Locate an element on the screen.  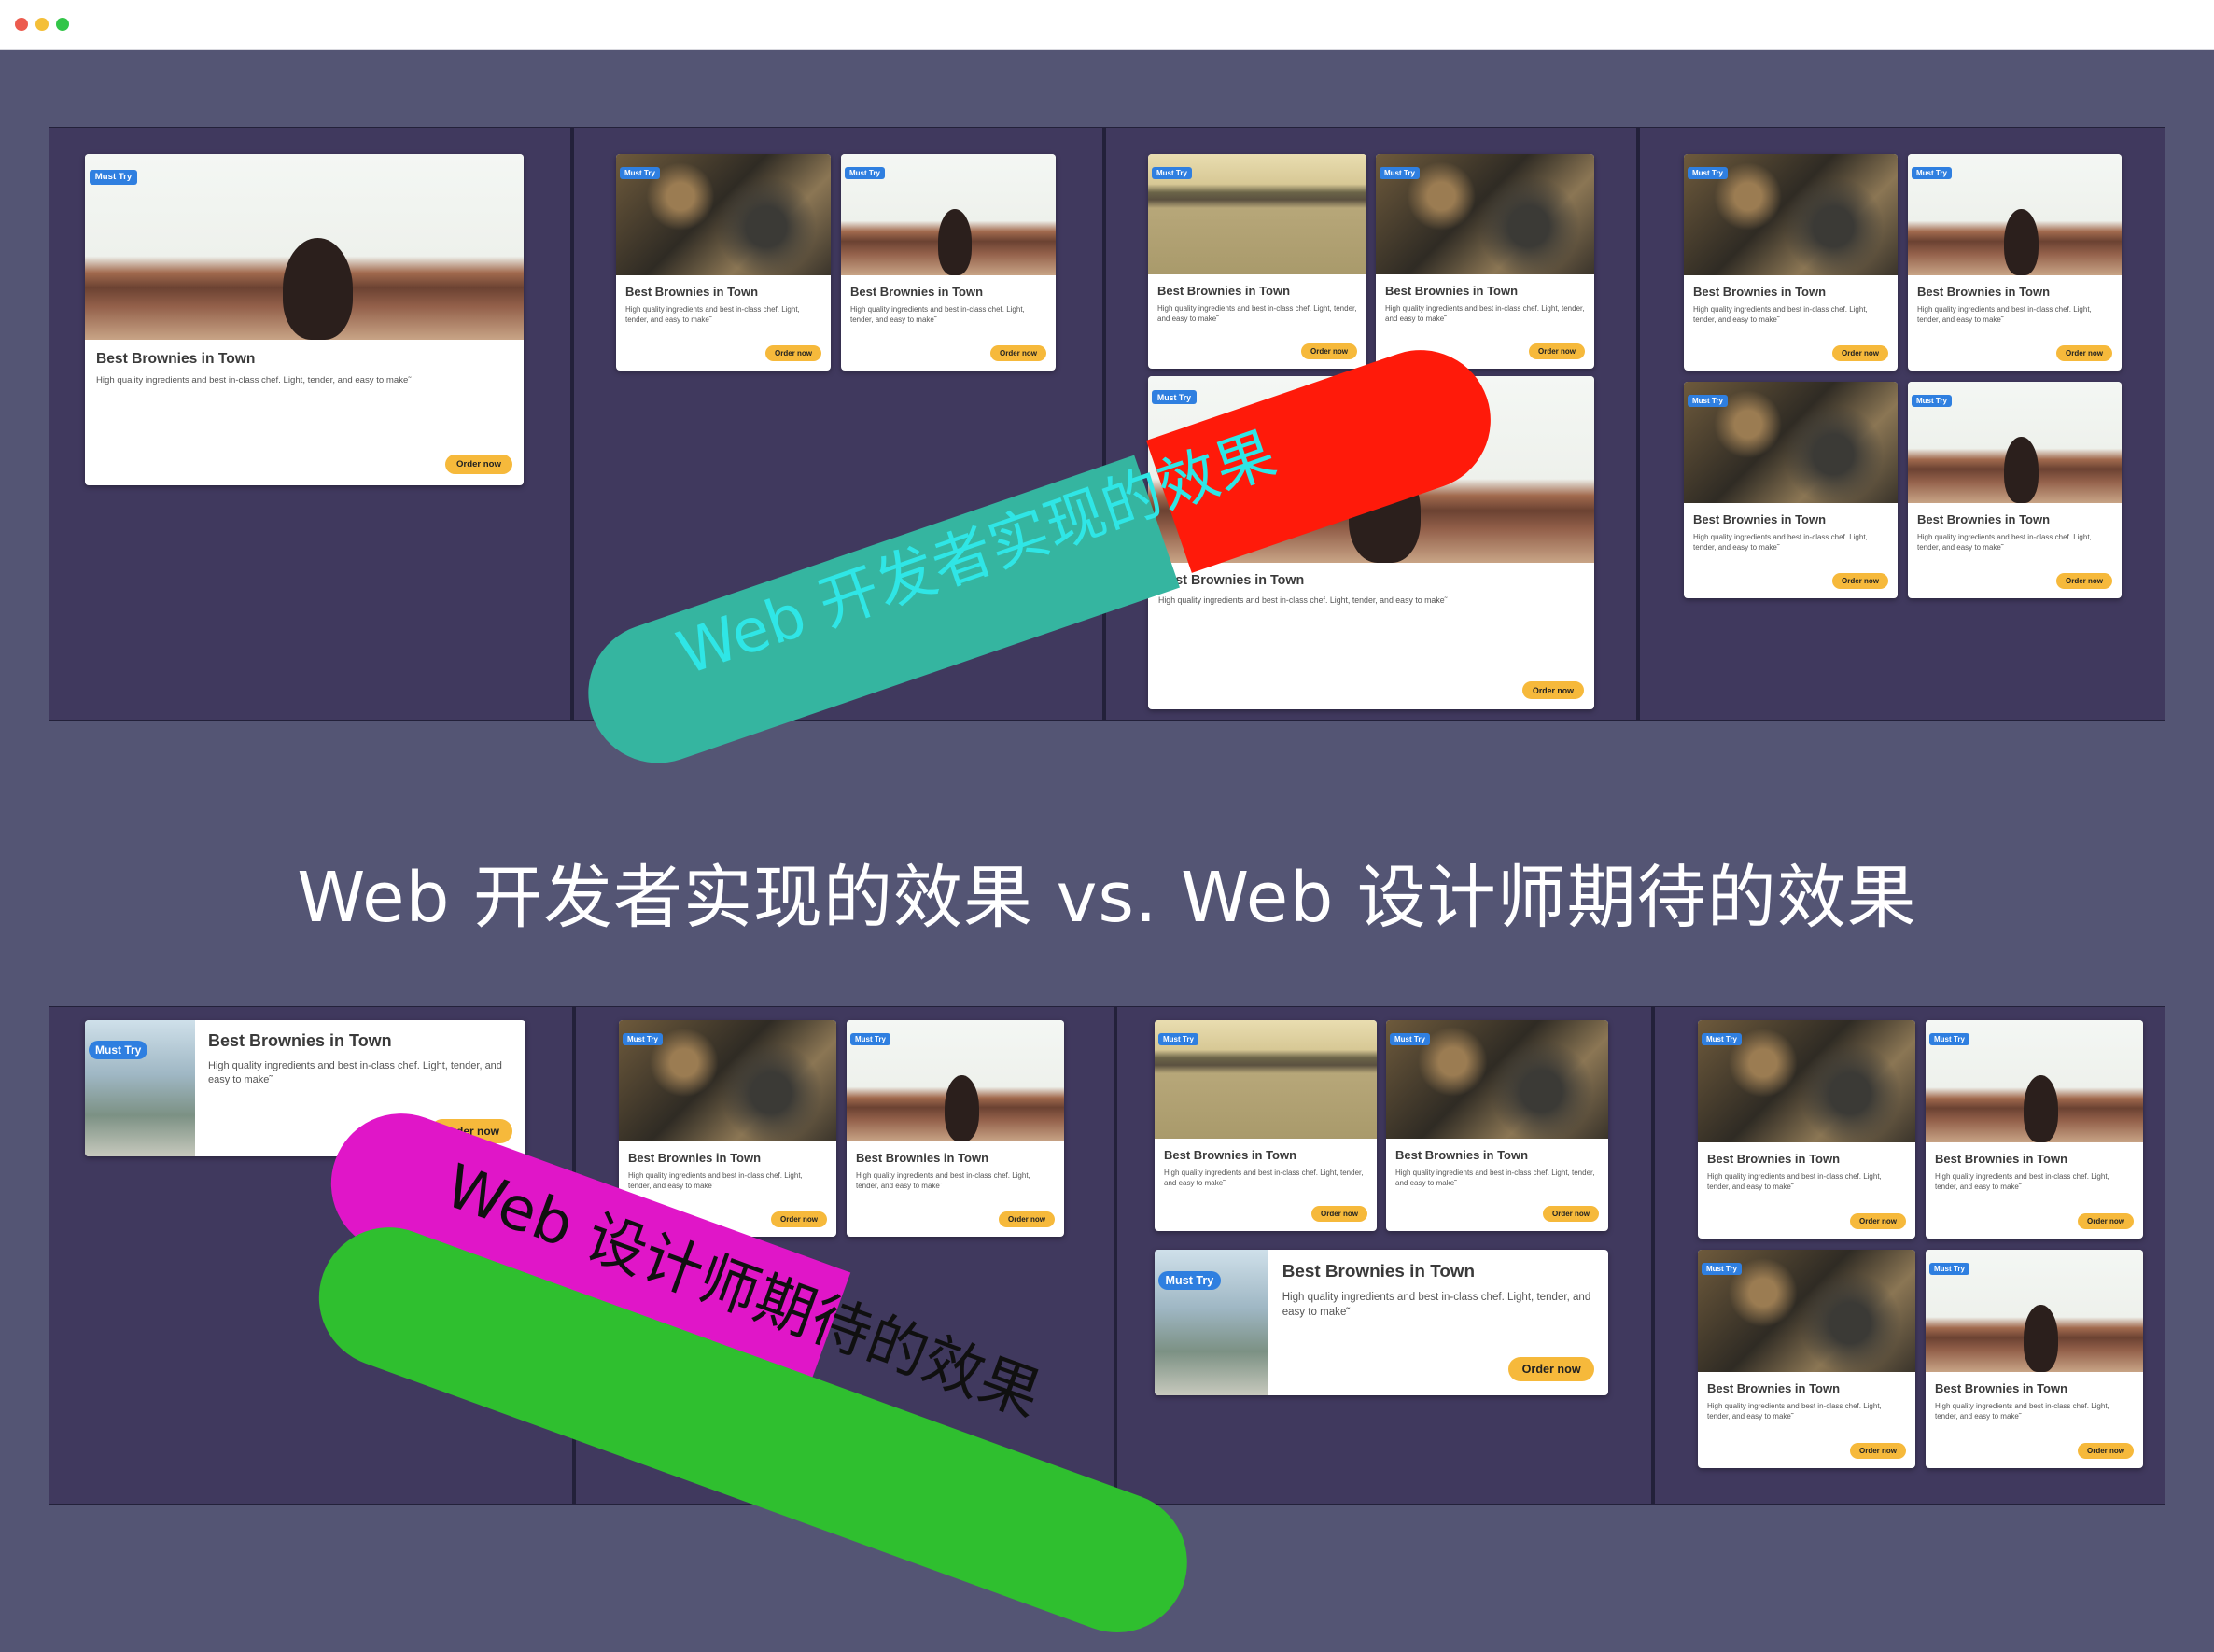
comparison-title: Web 开发者实现的效果 vs. Web 设计师期待的效果 is located at coordinates (1107, 898).